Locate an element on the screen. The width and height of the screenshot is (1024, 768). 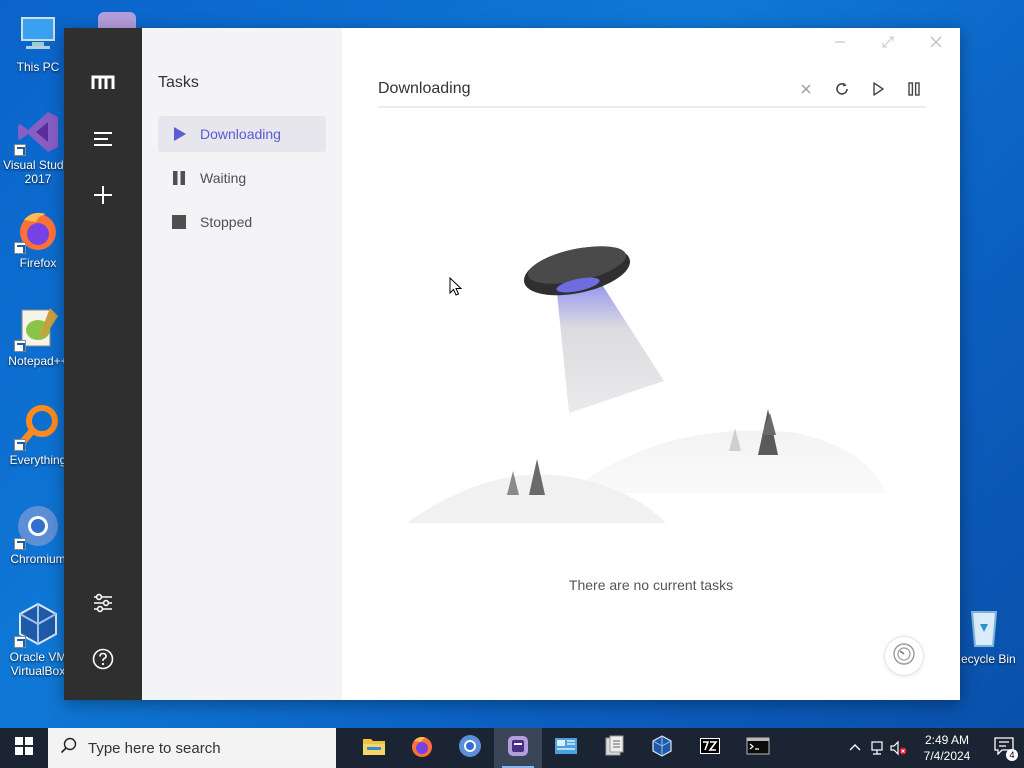
taskbar-firefox is located at coordinates (422, 748).